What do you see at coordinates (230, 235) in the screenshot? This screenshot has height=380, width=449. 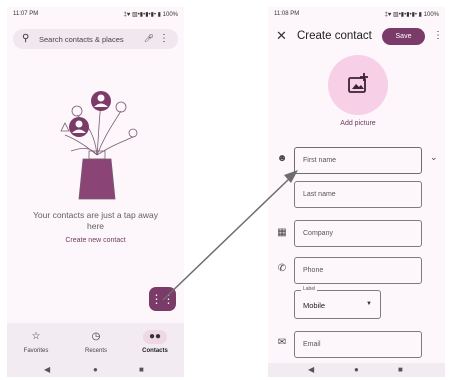 I see `connector-arrow` at bounding box center [230, 235].